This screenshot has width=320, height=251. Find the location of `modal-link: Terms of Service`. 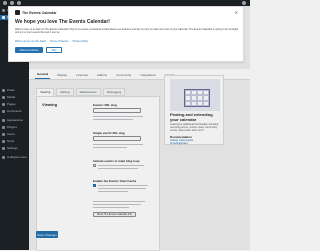

modal-link: Terms of Service is located at coordinates (59, 41).